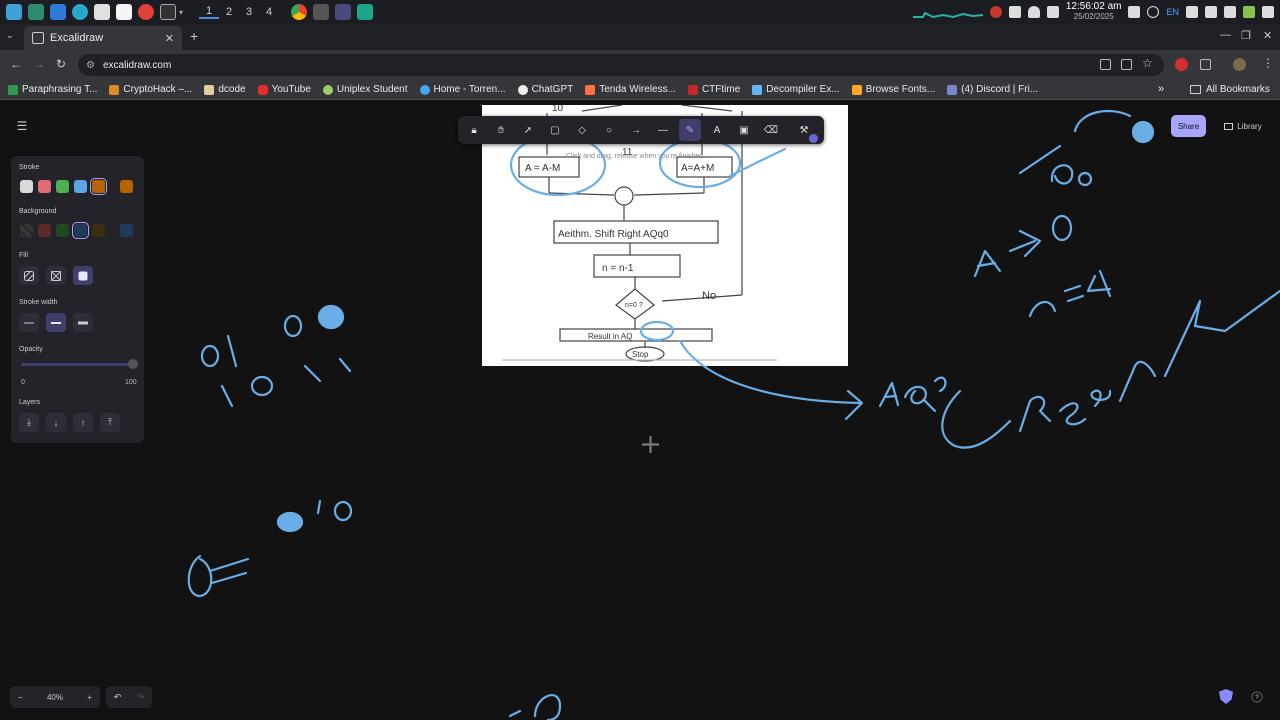 The image size is (1280, 720). I want to click on selection-tool-icon: ➚, so click(528, 130).